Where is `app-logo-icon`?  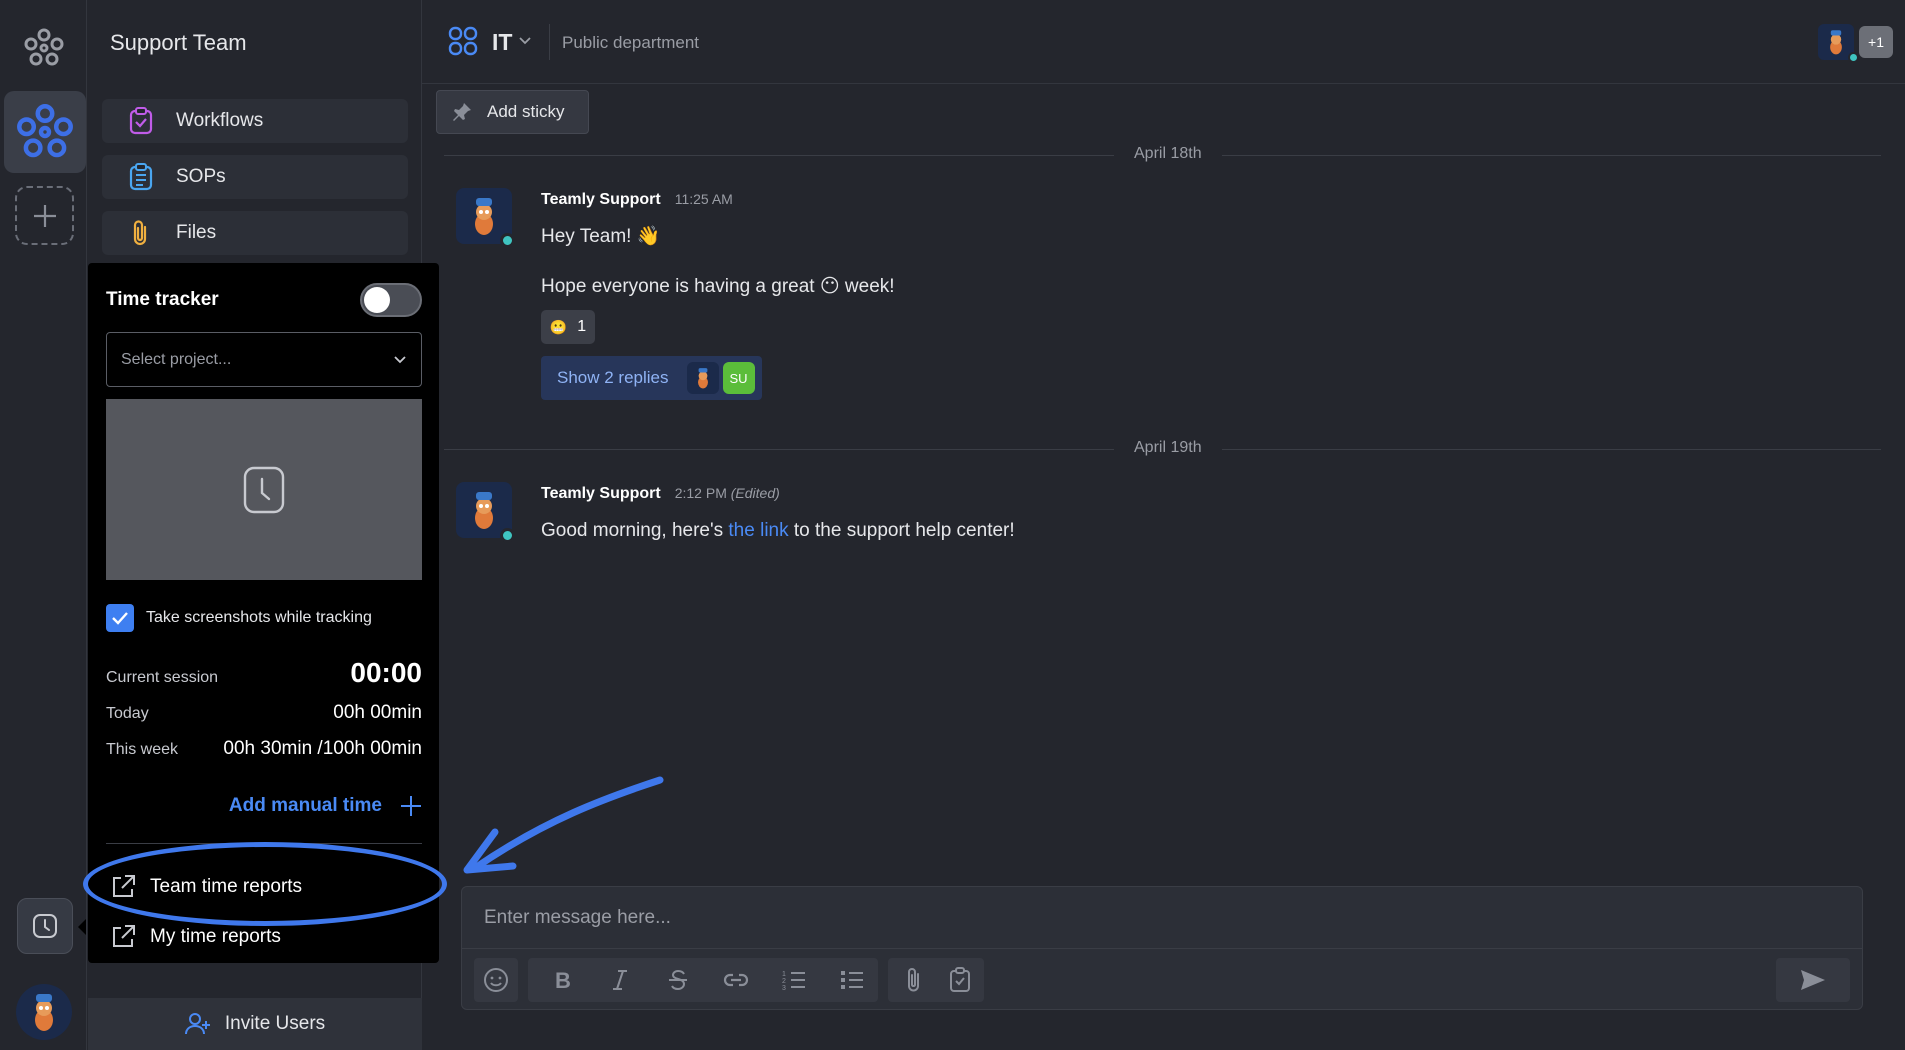 app-logo-icon is located at coordinates (44, 48).